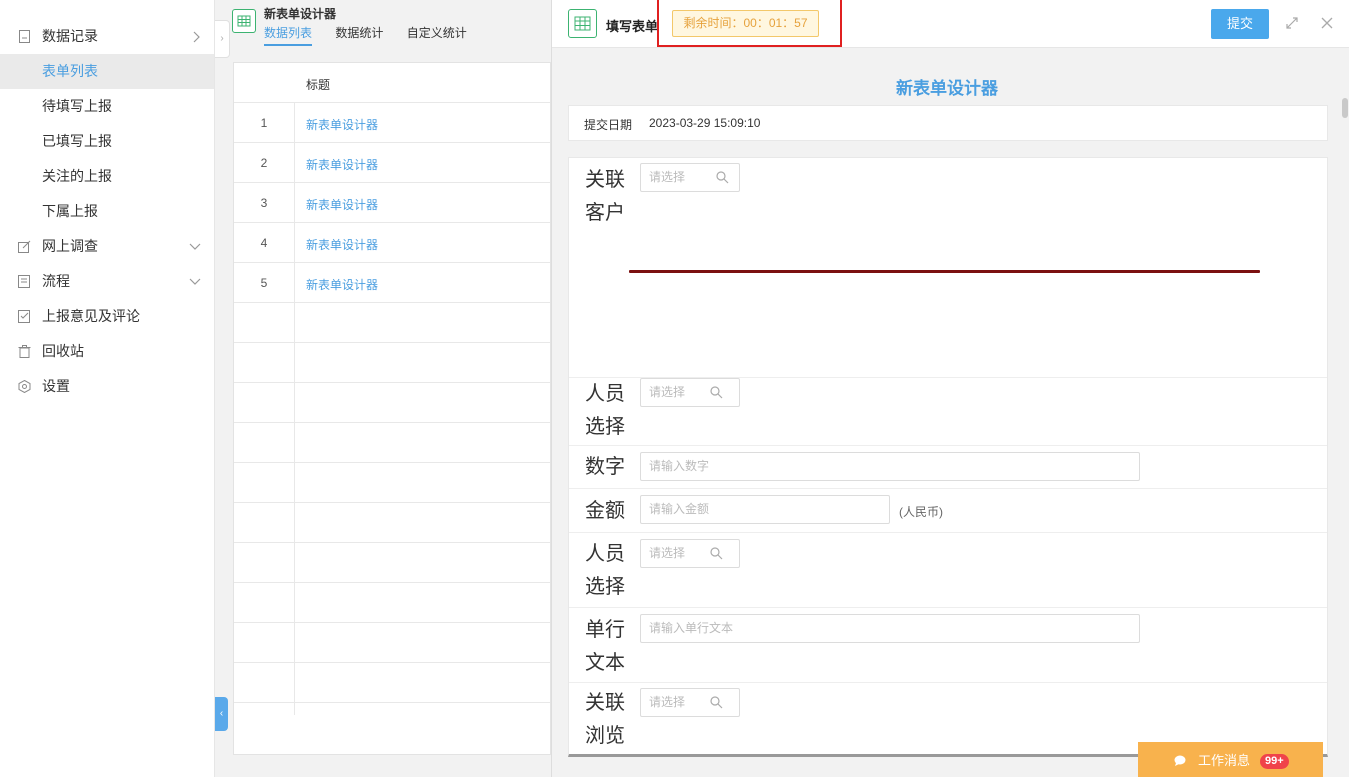 The image size is (1349, 777). What do you see at coordinates (107, 71) in the screenshot?
I see `sidebar-item-form-list: 表单列表` at bounding box center [107, 71].